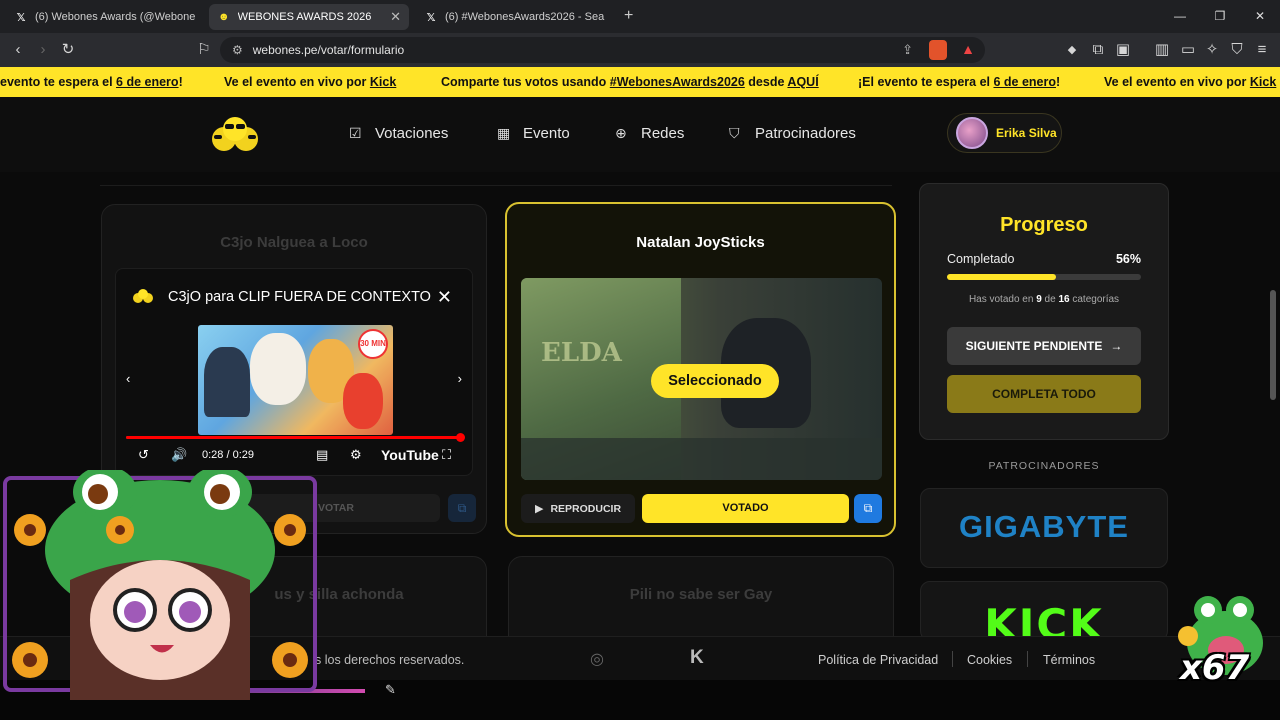 The image size is (1280, 720). I want to click on complete-all-button: COMPLETA TODO, so click(1044, 394).